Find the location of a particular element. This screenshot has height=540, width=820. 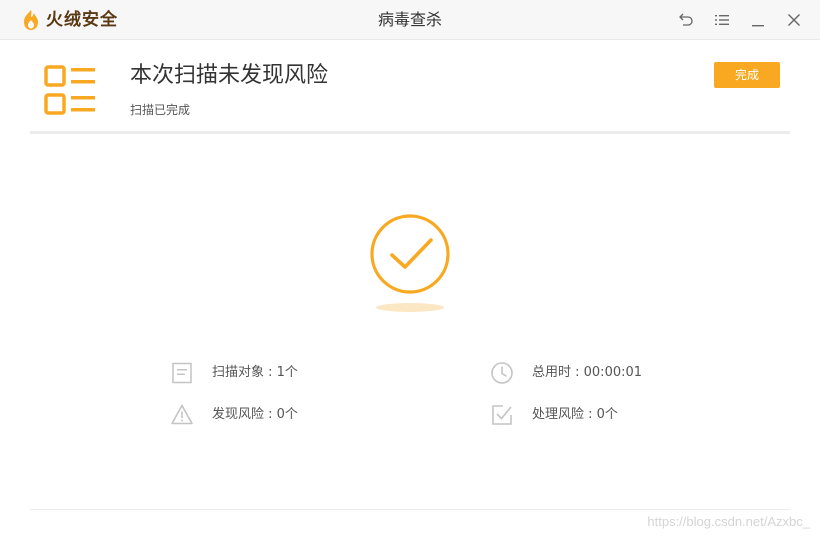

window-controls is located at coordinates (732, 20).